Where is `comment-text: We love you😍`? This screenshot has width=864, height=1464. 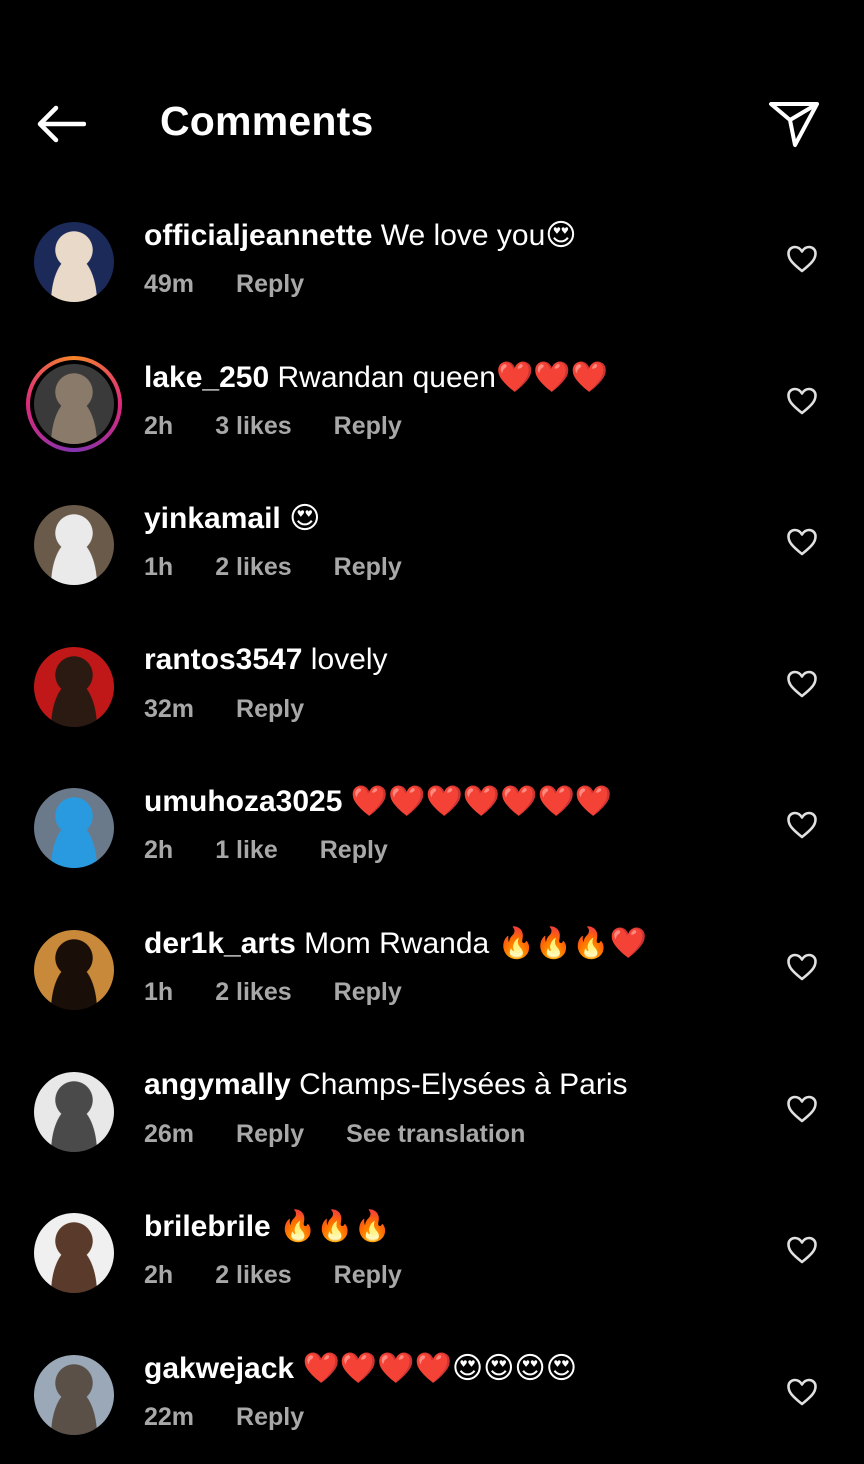 comment-text: We love you😍 is located at coordinates (478, 235).